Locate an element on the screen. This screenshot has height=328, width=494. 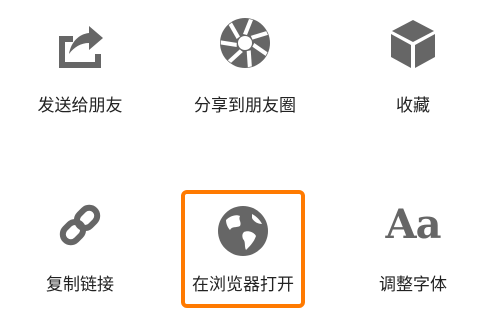
copy-link-button: 复制链接 is located at coordinates (80, 253).